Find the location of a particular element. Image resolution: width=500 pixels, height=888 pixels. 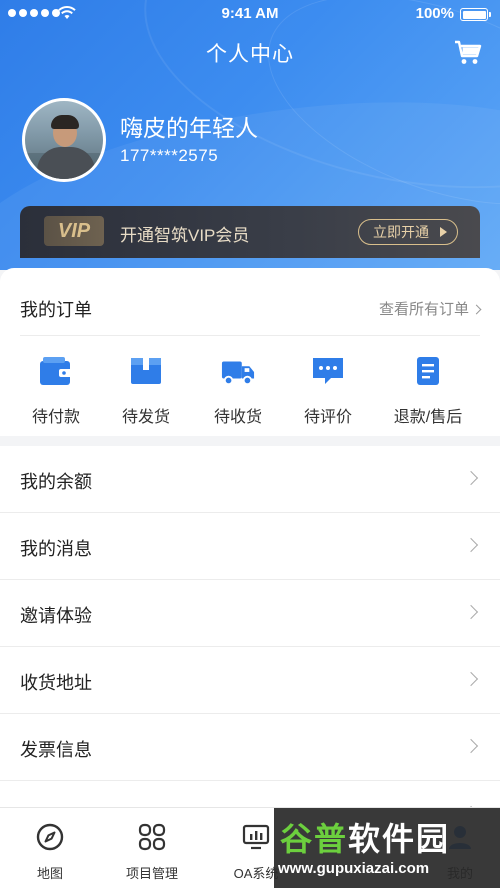

order-status-label: 待发货 is located at coordinates (145, 417).